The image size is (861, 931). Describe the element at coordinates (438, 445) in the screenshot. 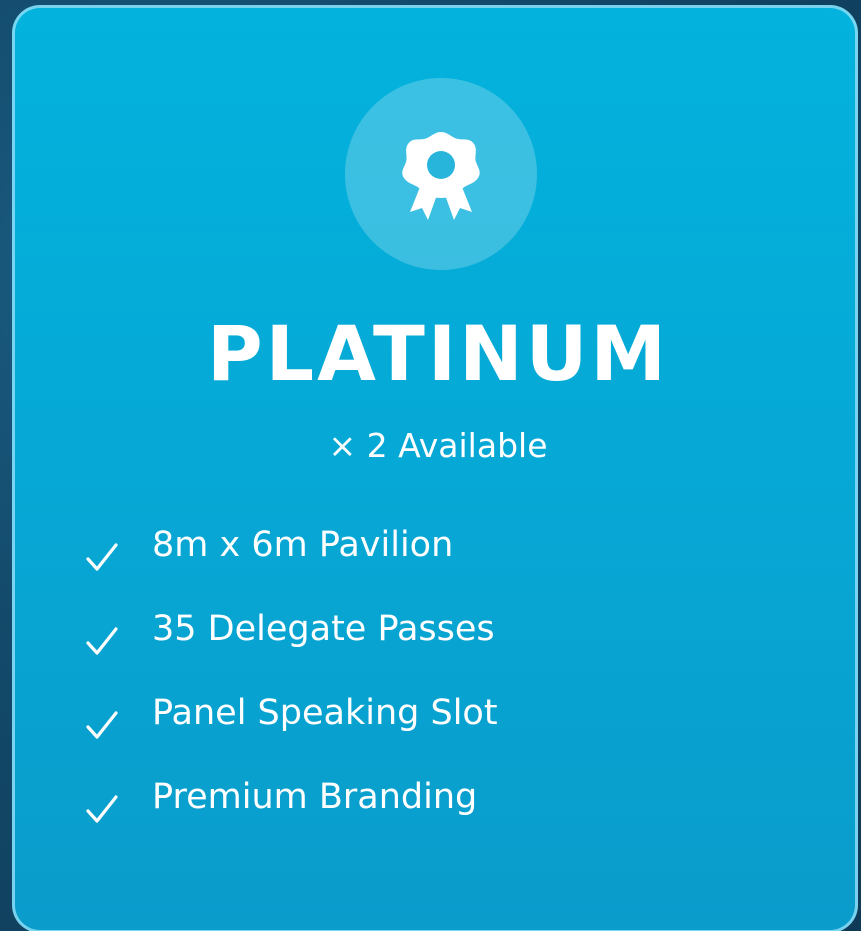

I see `availability-count: × 2 Available` at that location.